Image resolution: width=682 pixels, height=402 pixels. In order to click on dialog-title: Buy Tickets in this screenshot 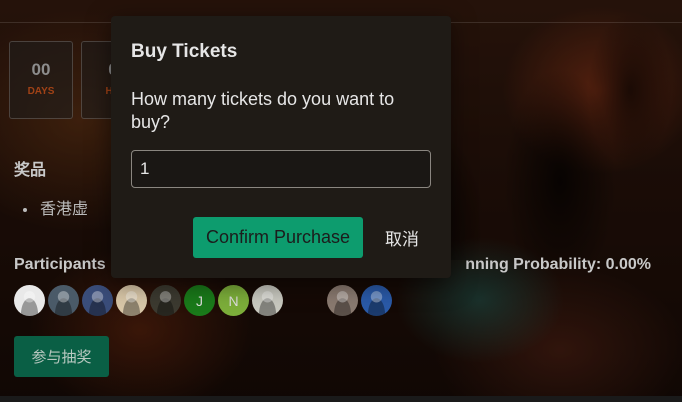, I will do `click(184, 51)`.